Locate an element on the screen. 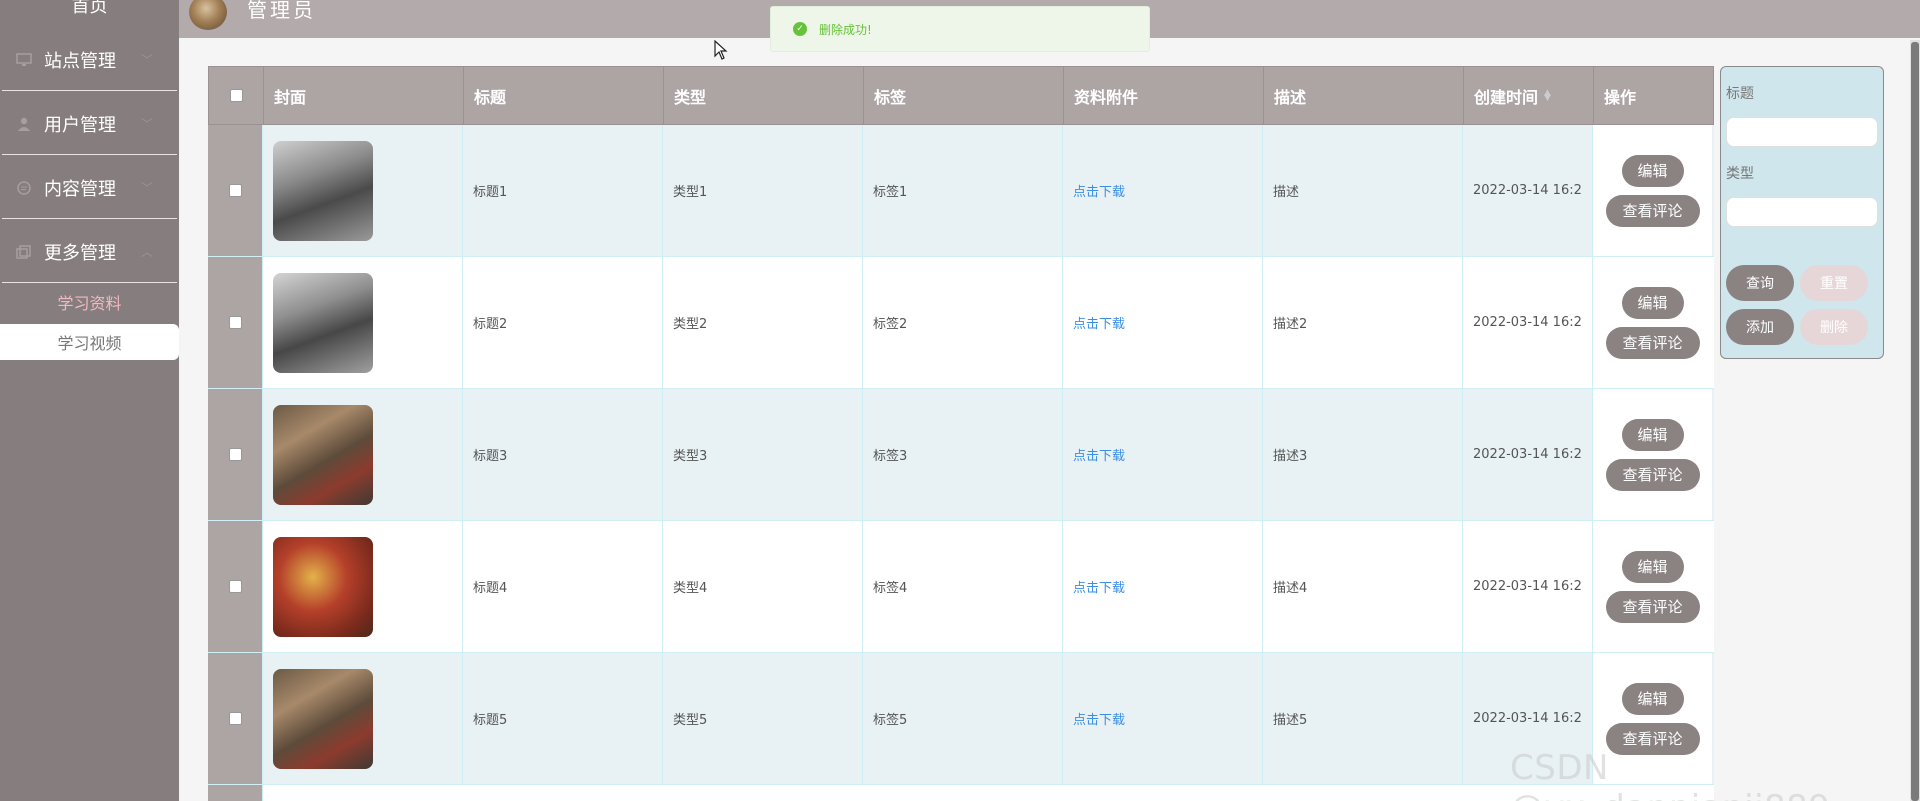 The image size is (1920, 801). tag-cell: 标签4 is located at coordinates (963, 586).